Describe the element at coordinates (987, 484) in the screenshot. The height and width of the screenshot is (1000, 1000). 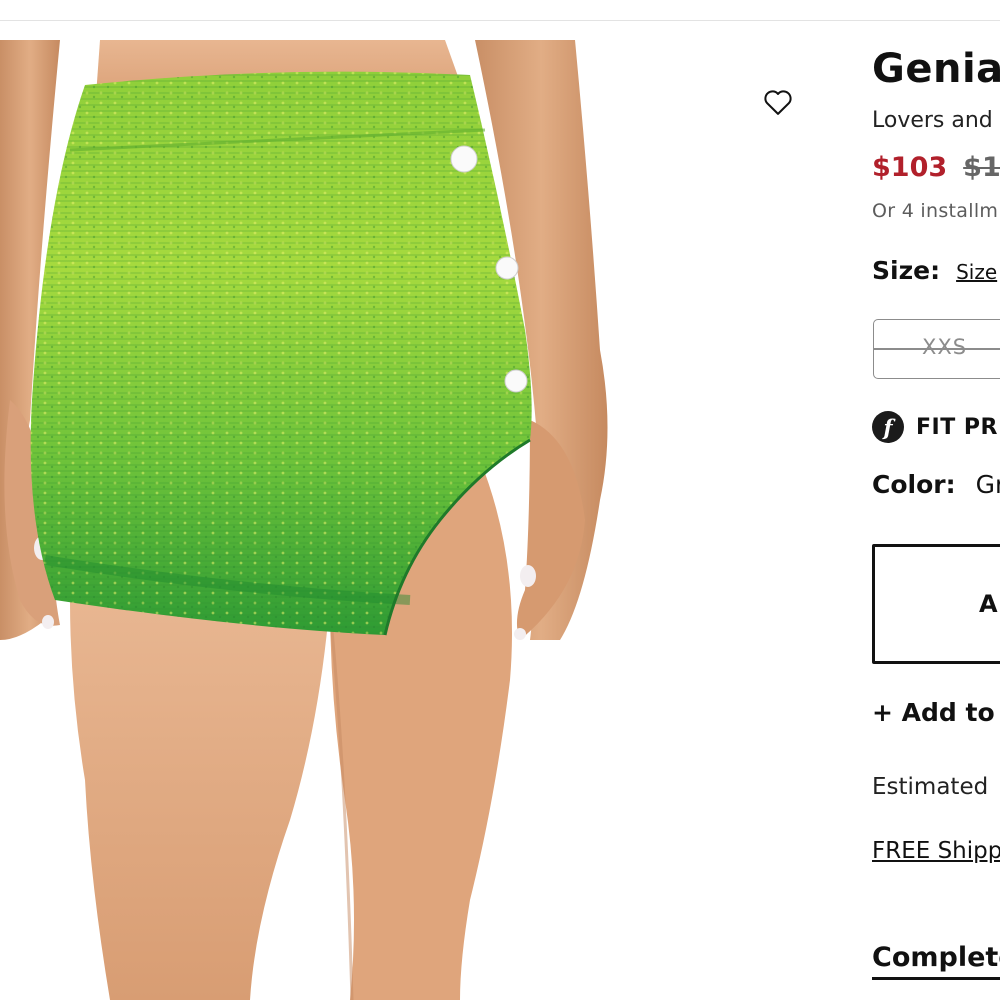
I see `color-value: Gr` at that location.